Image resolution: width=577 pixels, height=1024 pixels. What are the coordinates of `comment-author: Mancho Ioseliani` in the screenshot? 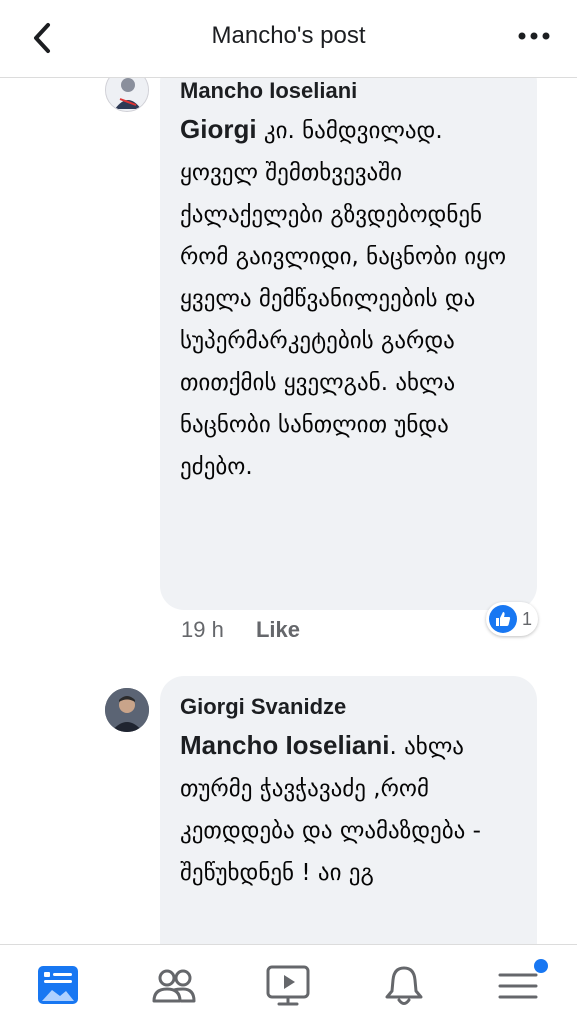 It's located at (347, 91).